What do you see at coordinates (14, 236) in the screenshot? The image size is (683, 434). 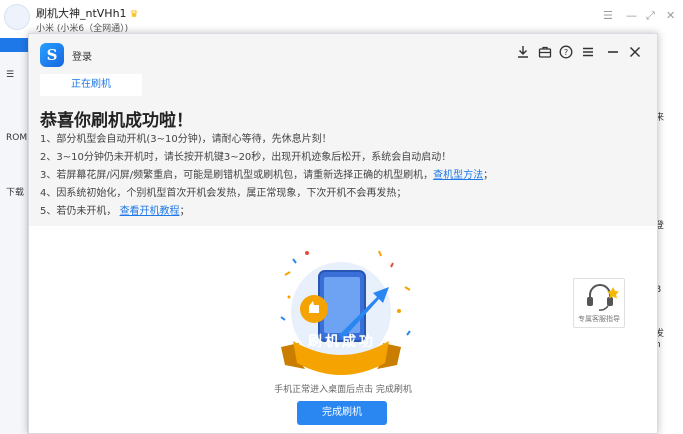 I see `sidebar` at bounding box center [14, 236].